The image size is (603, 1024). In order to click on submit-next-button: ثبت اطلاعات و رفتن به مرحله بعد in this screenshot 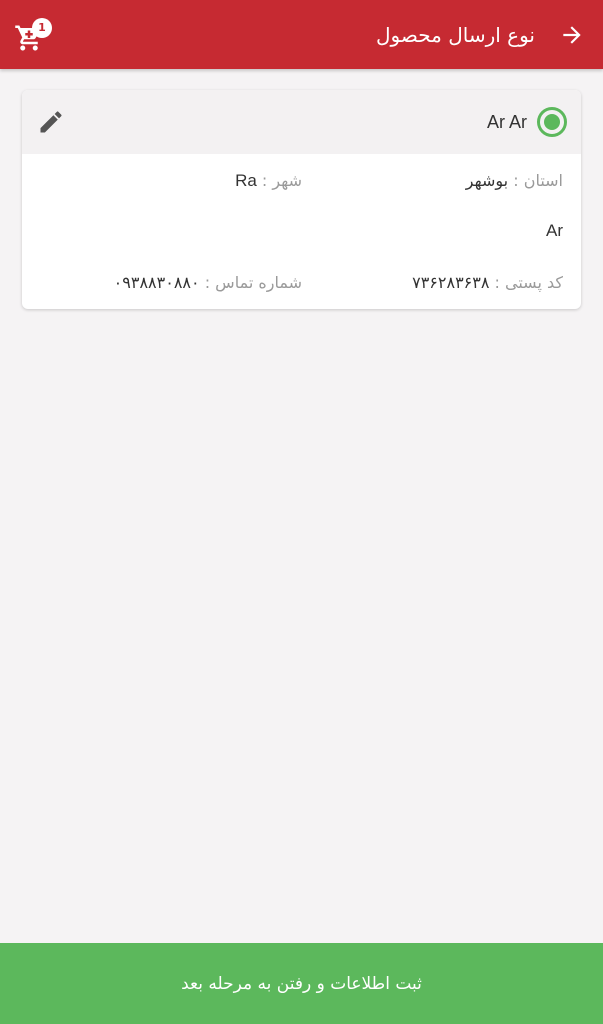, I will do `click(301, 983)`.